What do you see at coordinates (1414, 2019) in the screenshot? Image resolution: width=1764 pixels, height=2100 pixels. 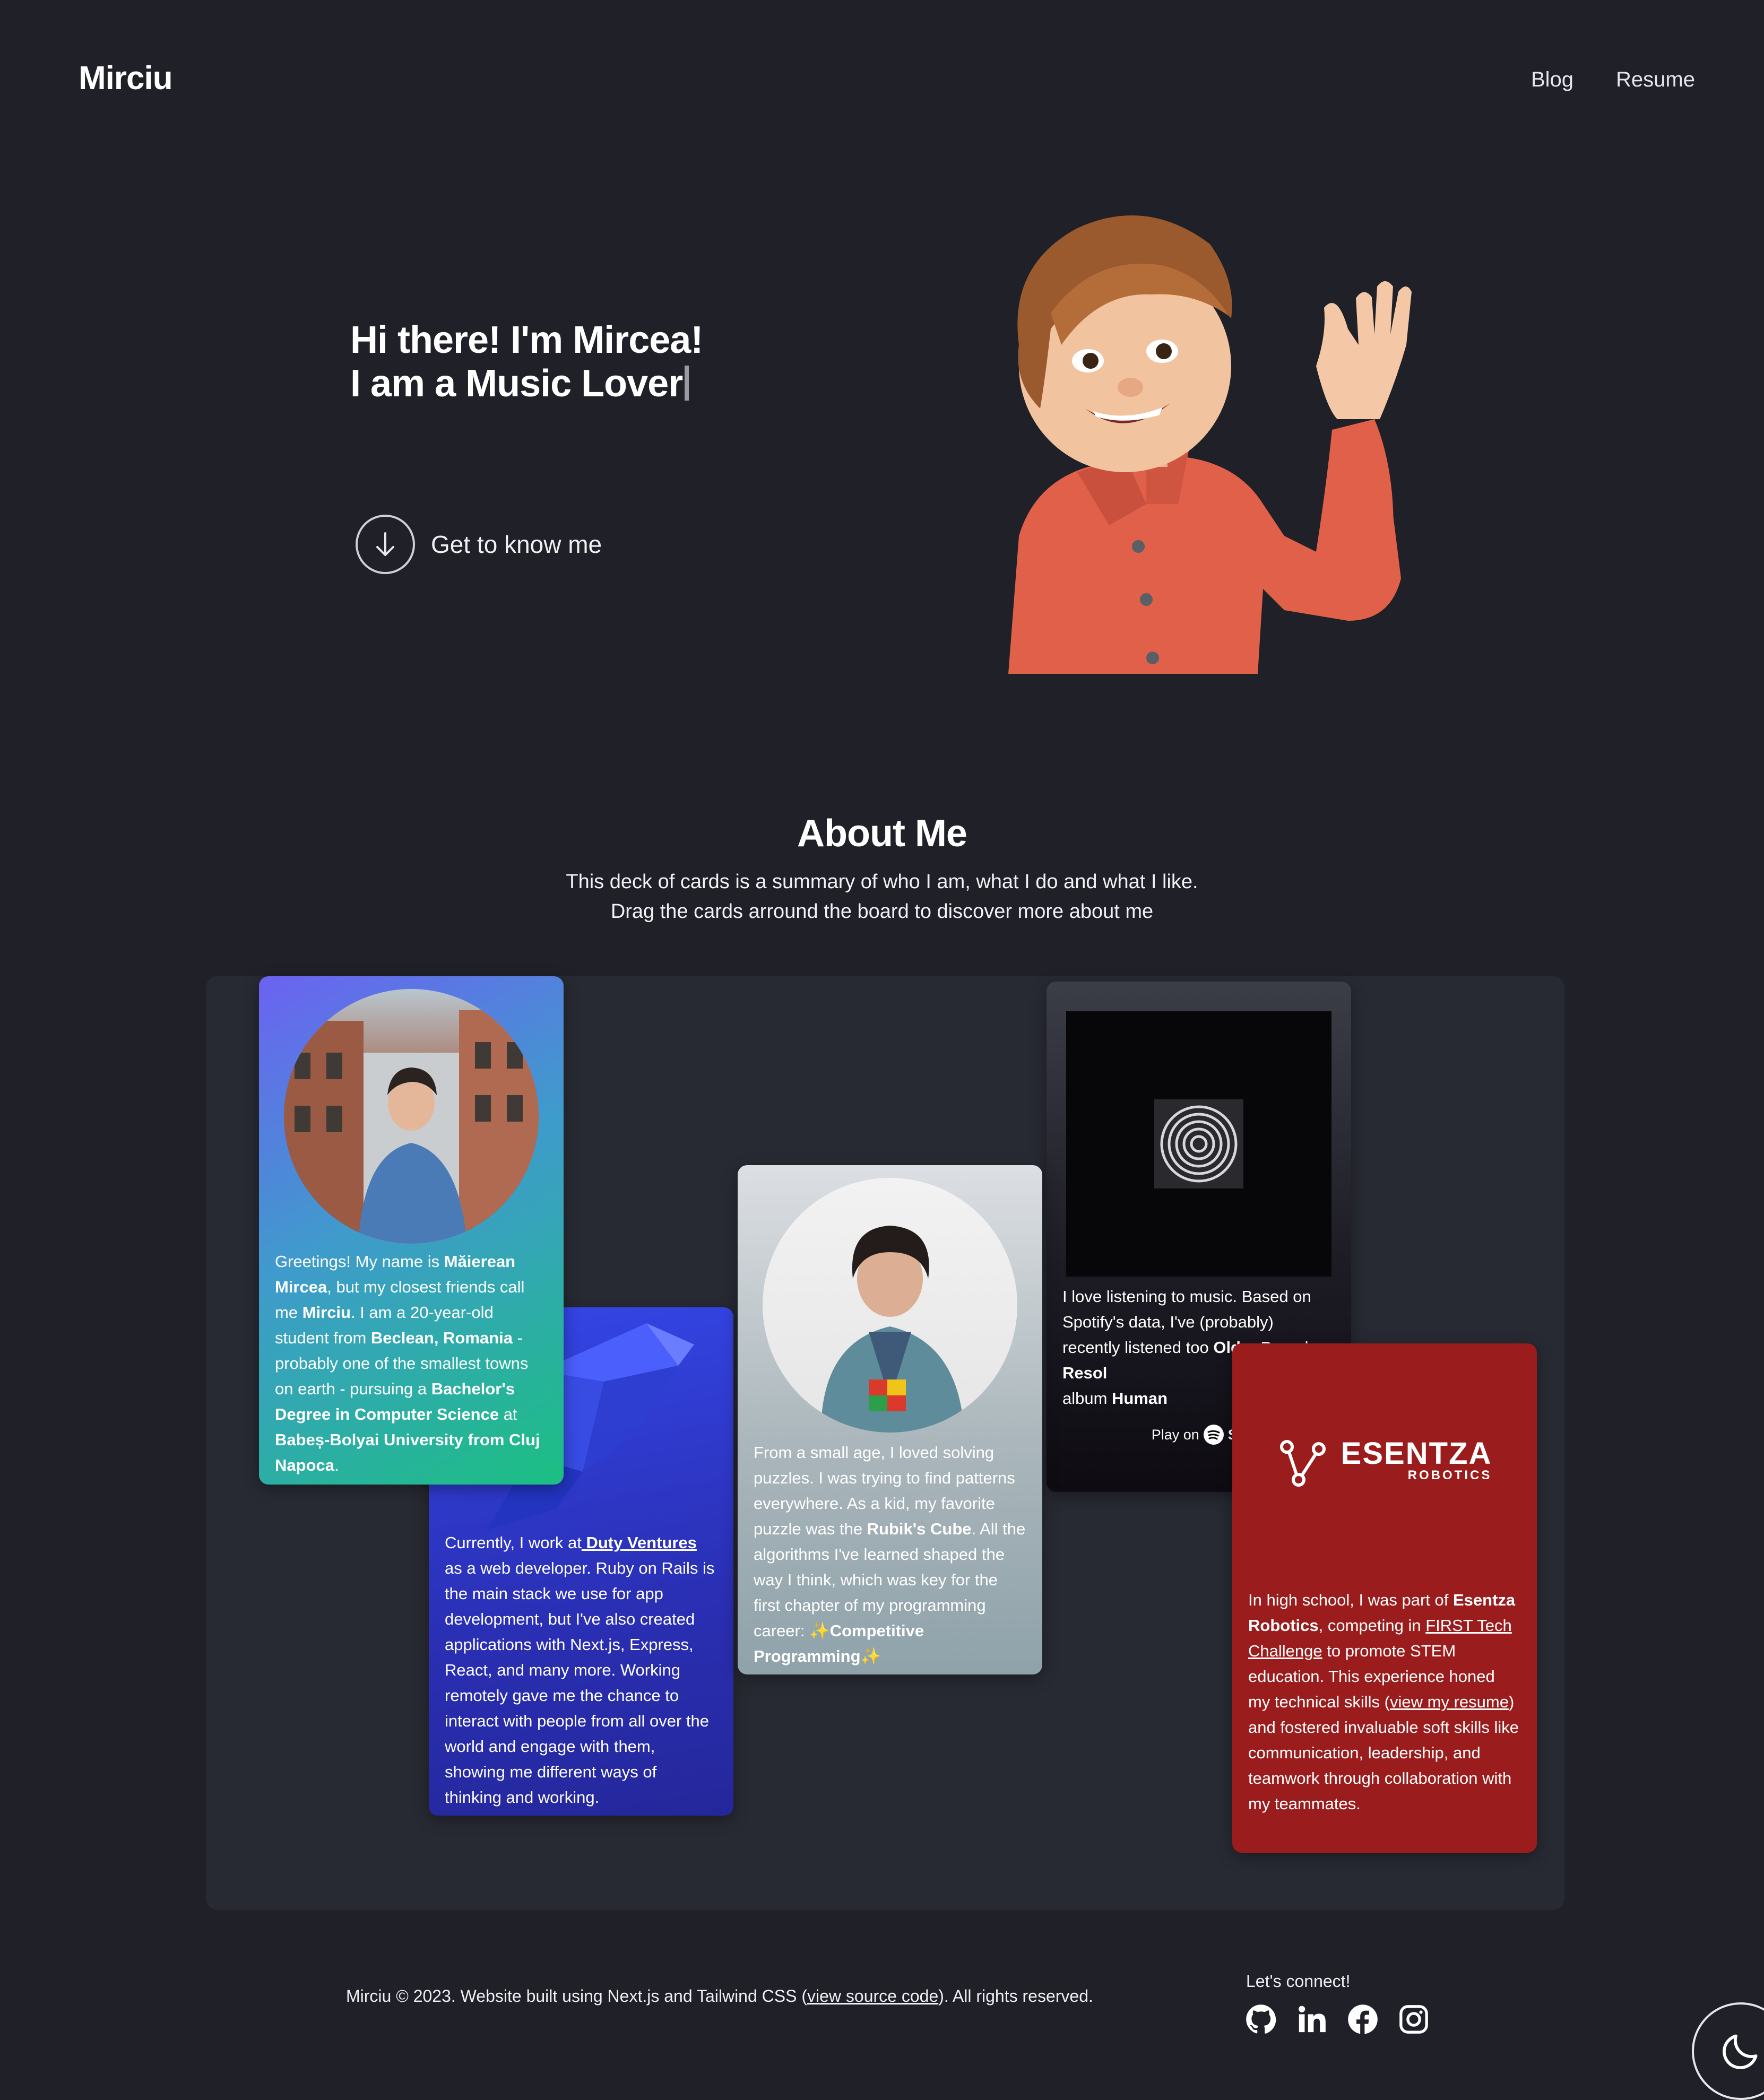 I see `instagram-icon` at bounding box center [1414, 2019].